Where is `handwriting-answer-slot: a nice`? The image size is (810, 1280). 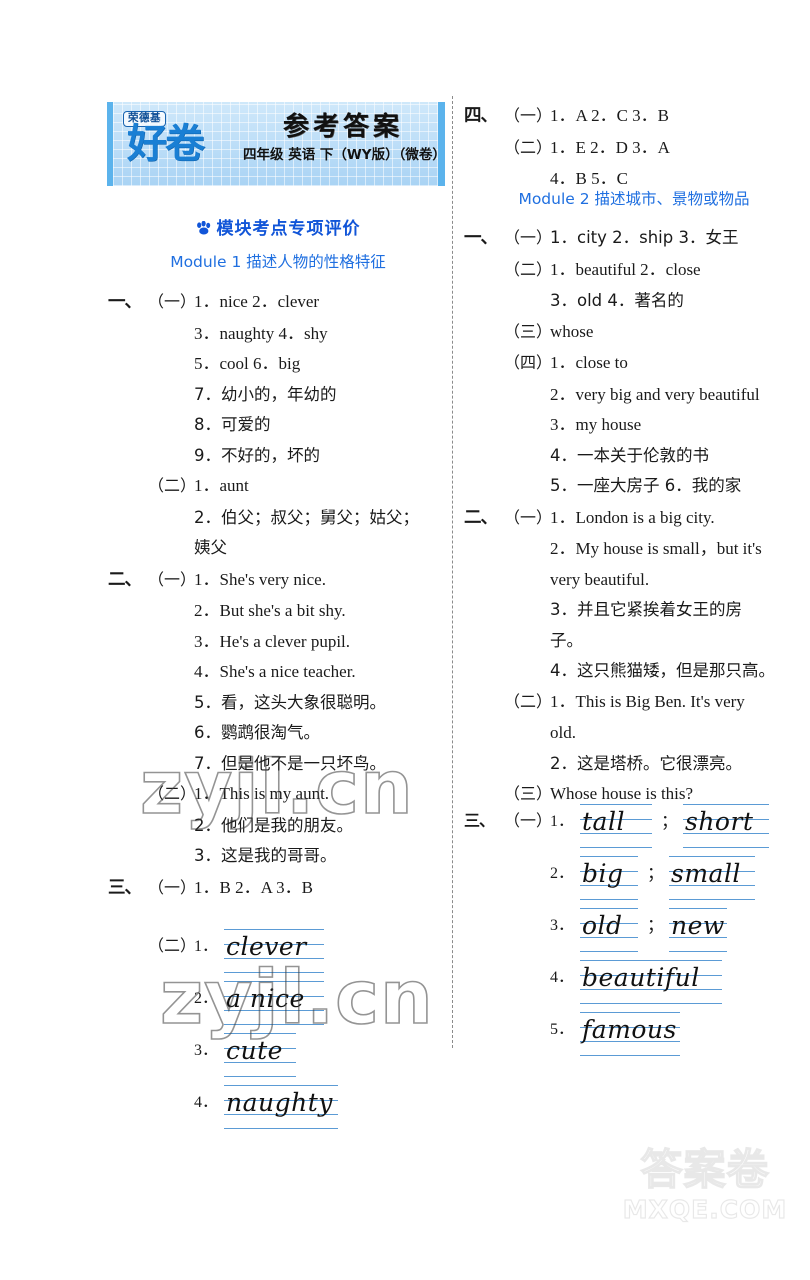 handwriting-answer-slot: a nice is located at coordinates (274, 1003).